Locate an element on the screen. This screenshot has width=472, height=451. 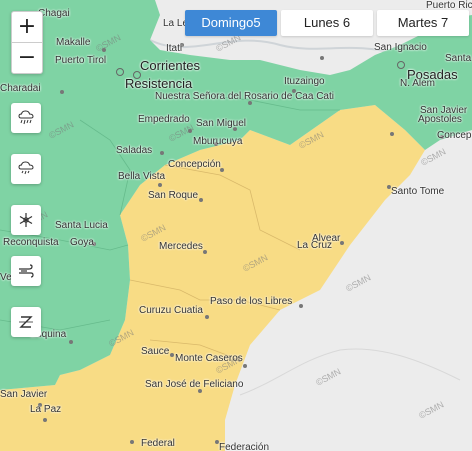
zonda-filter-button is located at coordinates (26, 322).